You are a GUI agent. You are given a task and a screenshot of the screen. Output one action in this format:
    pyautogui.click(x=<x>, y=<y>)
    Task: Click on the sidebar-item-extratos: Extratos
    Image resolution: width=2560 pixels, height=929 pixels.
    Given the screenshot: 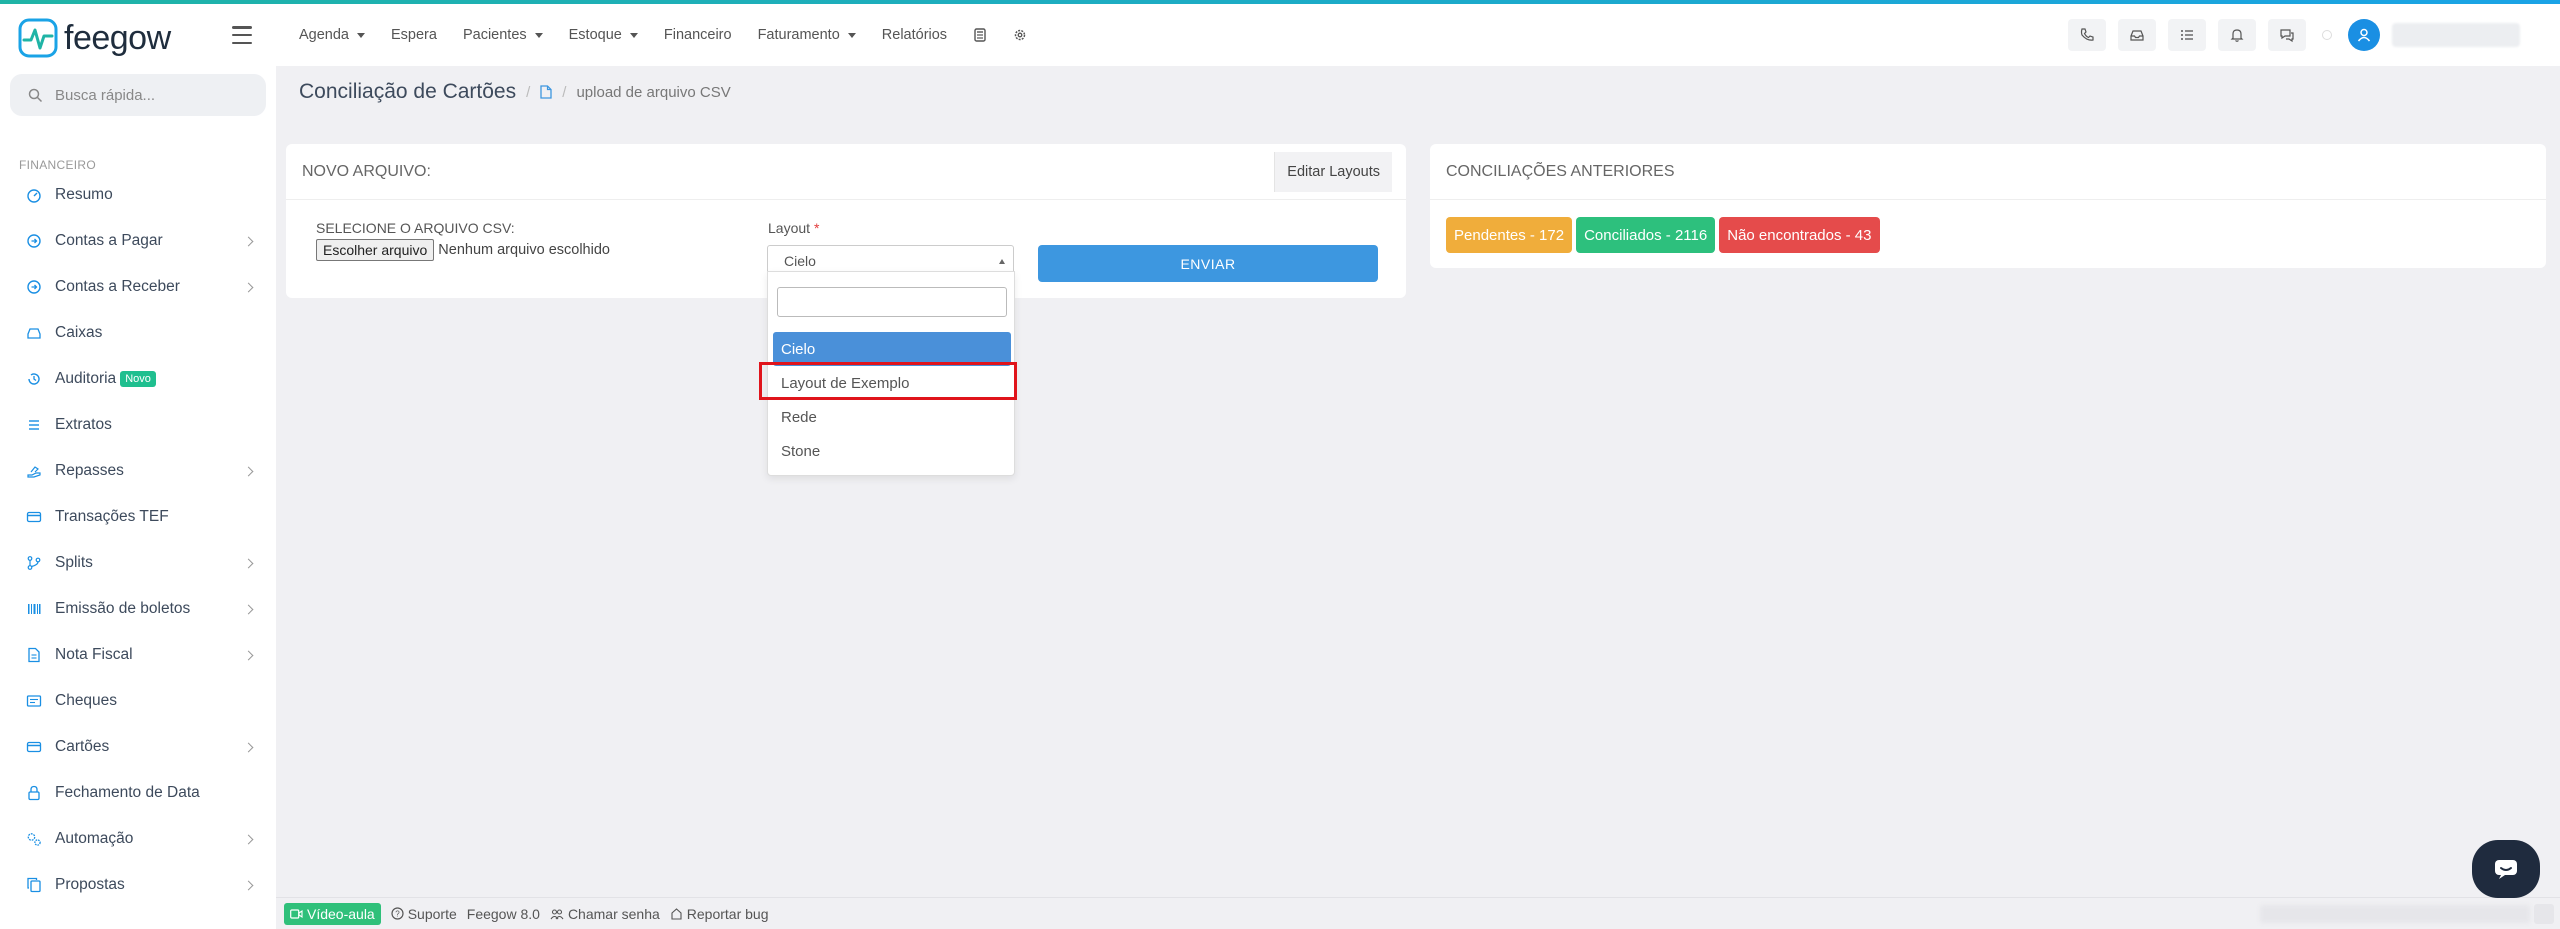 What is the action you would take?
    pyautogui.click(x=138, y=425)
    